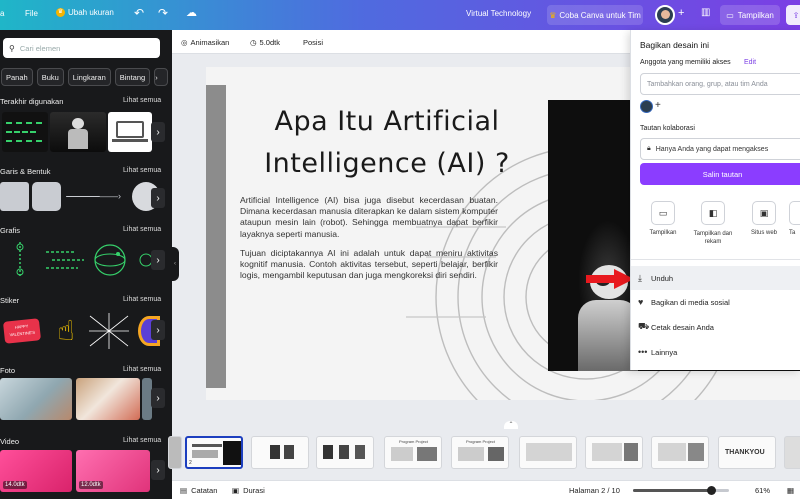 The width and height of the screenshot is (800, 499). I want to click on next-arrow-videos: ›, so click(158, 470).